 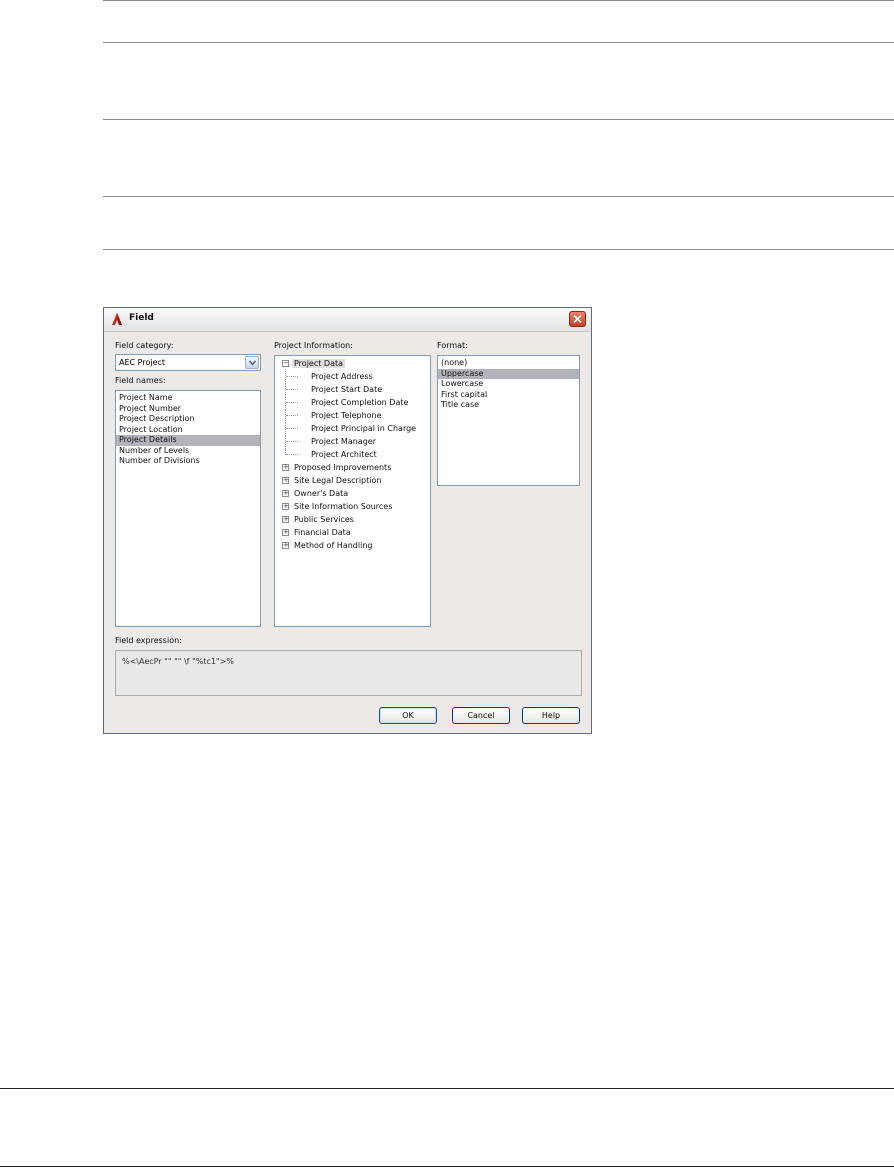 What do you see at coordinates (144, 345) in the screenshot?
I see `field-category-label: Field category:` at bounding box center [144, 345].